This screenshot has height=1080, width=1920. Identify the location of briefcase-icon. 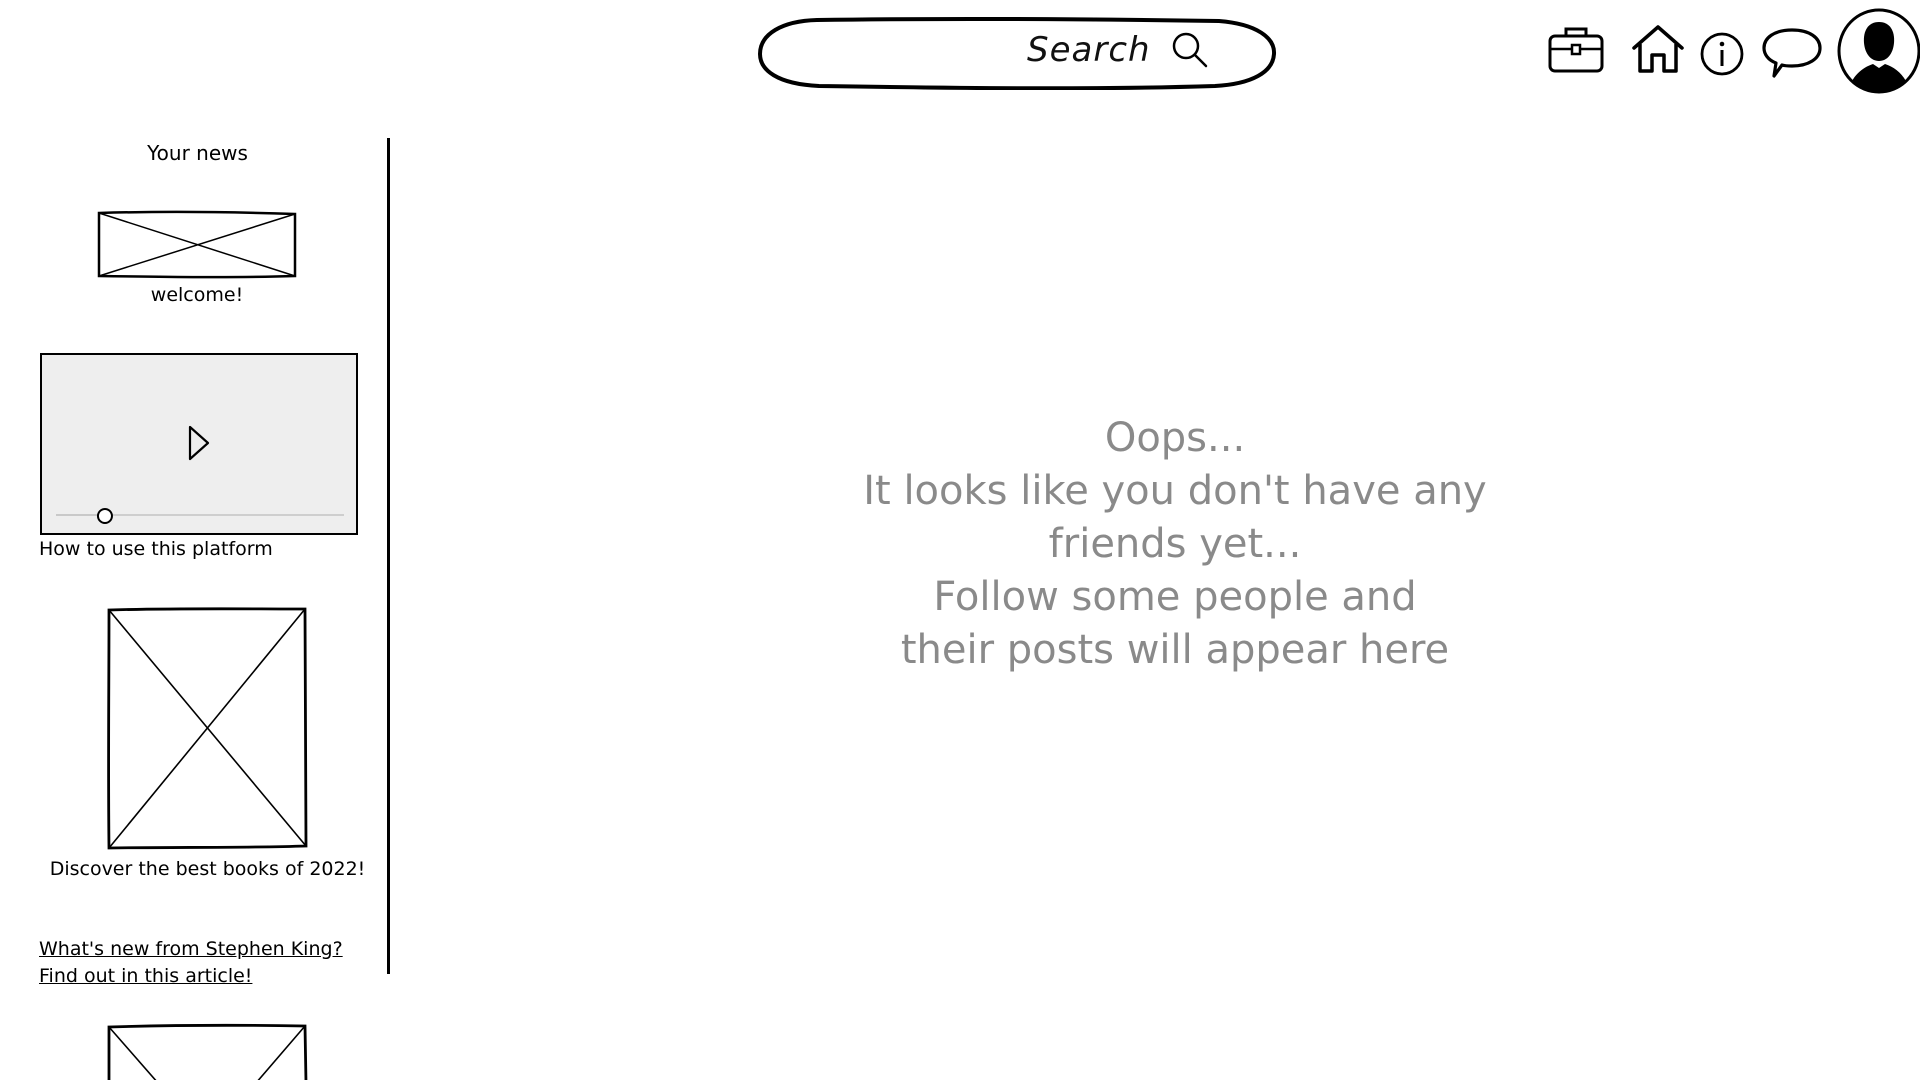
(1576, 49).